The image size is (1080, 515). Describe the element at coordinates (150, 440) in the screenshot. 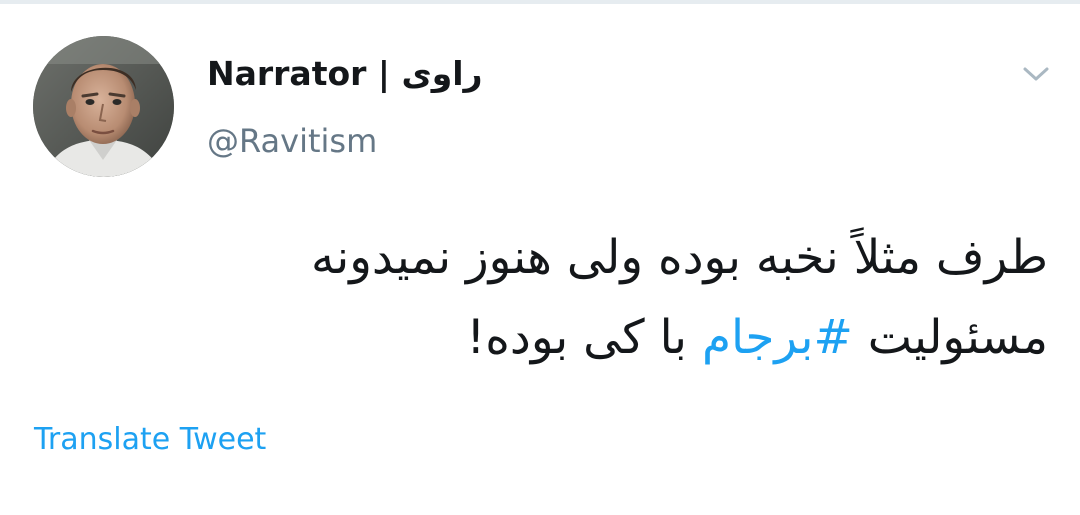

I see `translate-tweet-link: Translate Tweet` at that location.